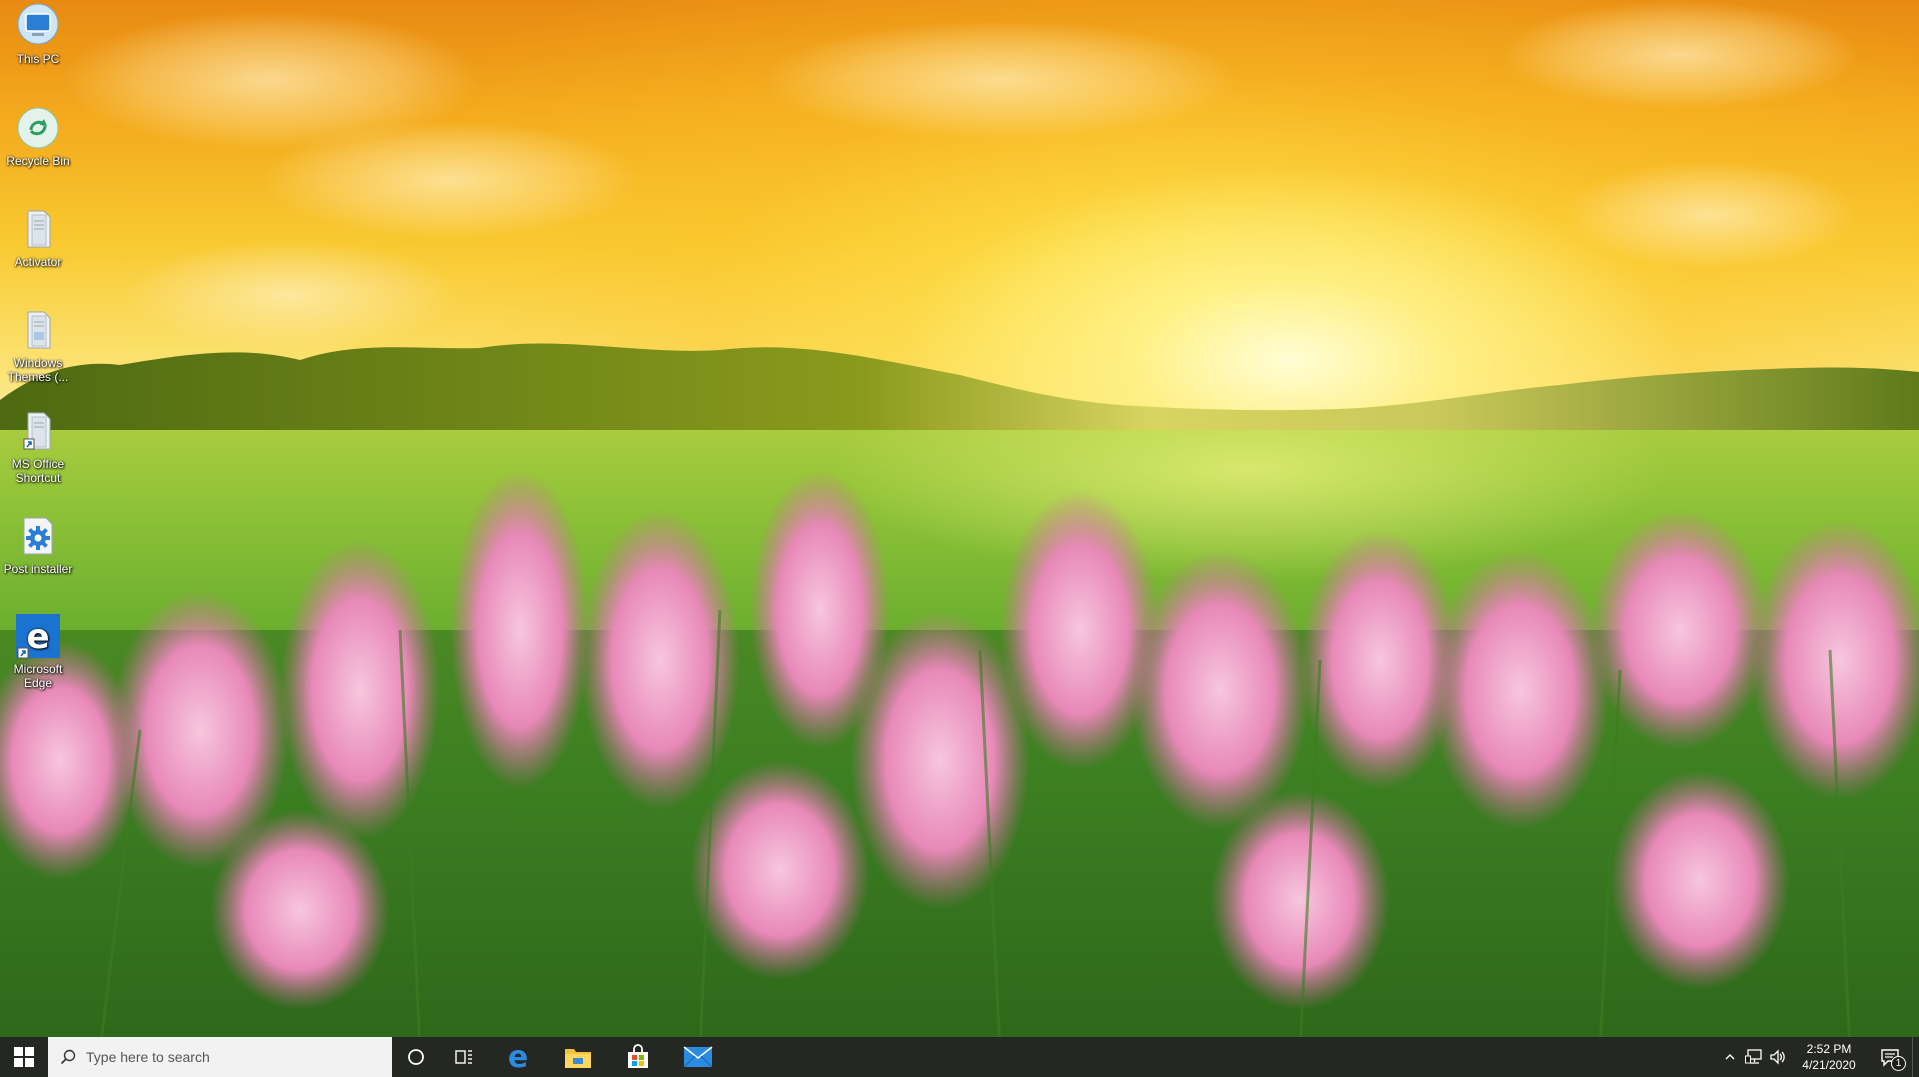 This screenshot has height=1077, width=1919. Describe the element at coordinates (1829, 1065) in the screenshot. I see `clock-date: 4/21/2020` at that location.